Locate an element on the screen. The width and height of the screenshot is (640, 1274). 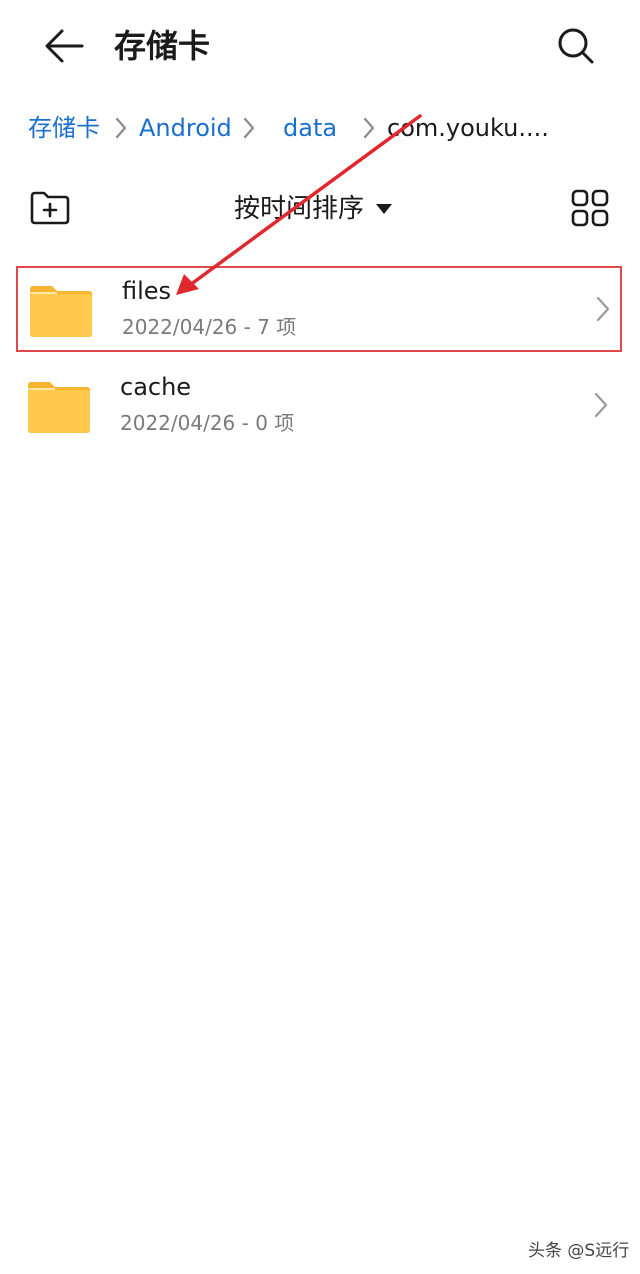
grid-view-button is located at coordinates (590, 208).